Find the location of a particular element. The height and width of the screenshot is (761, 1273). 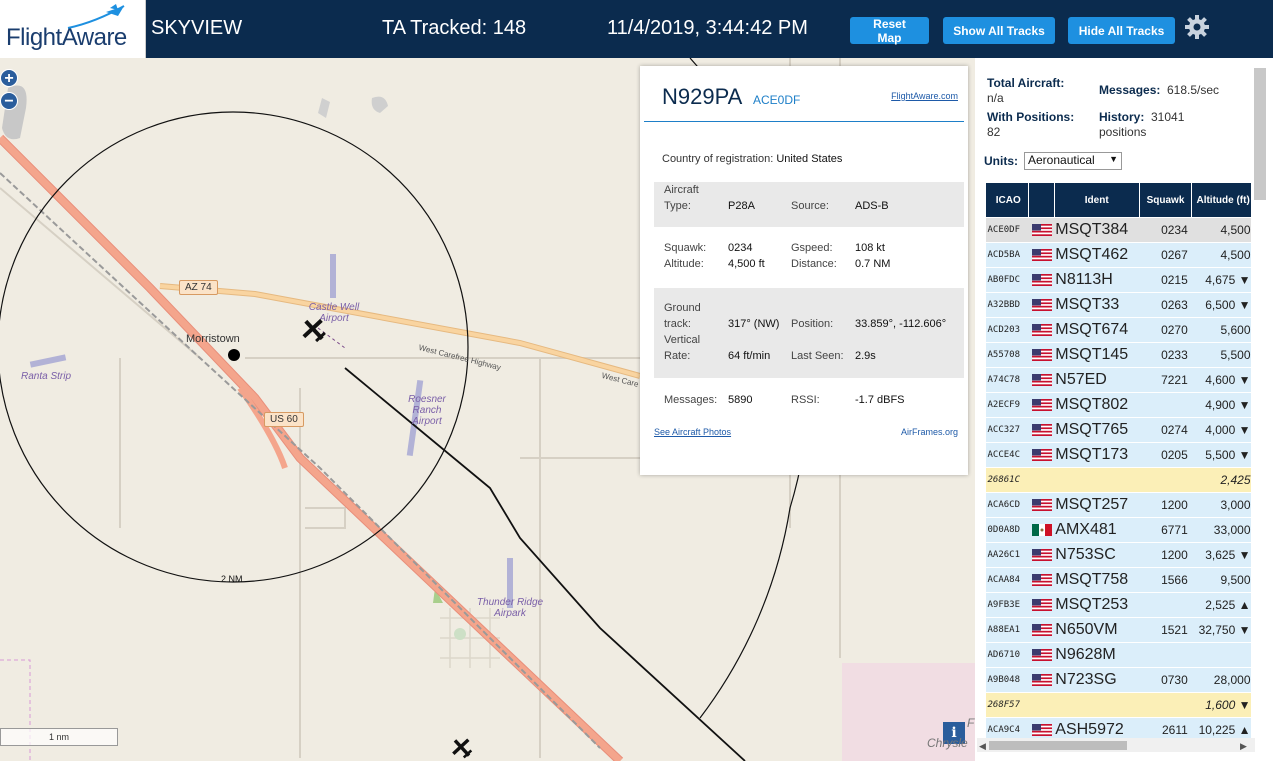

table-row: A32BBD MSQT33 0263 6,500 ▼ is located at coordinates (1118, 305).